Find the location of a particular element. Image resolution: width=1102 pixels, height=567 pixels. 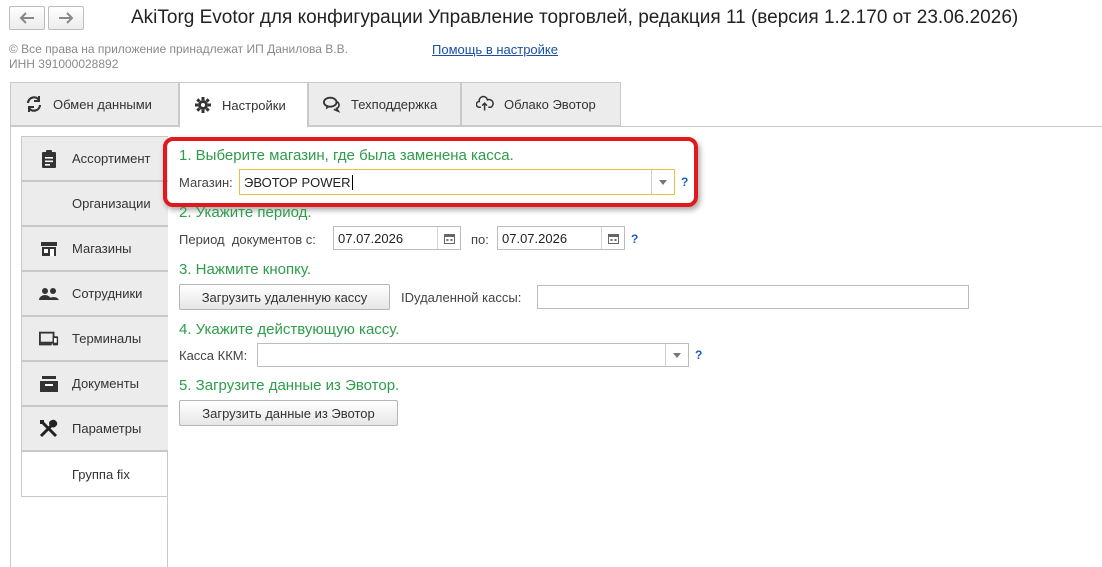

highlight-frame is located at coordinates (430, 172).